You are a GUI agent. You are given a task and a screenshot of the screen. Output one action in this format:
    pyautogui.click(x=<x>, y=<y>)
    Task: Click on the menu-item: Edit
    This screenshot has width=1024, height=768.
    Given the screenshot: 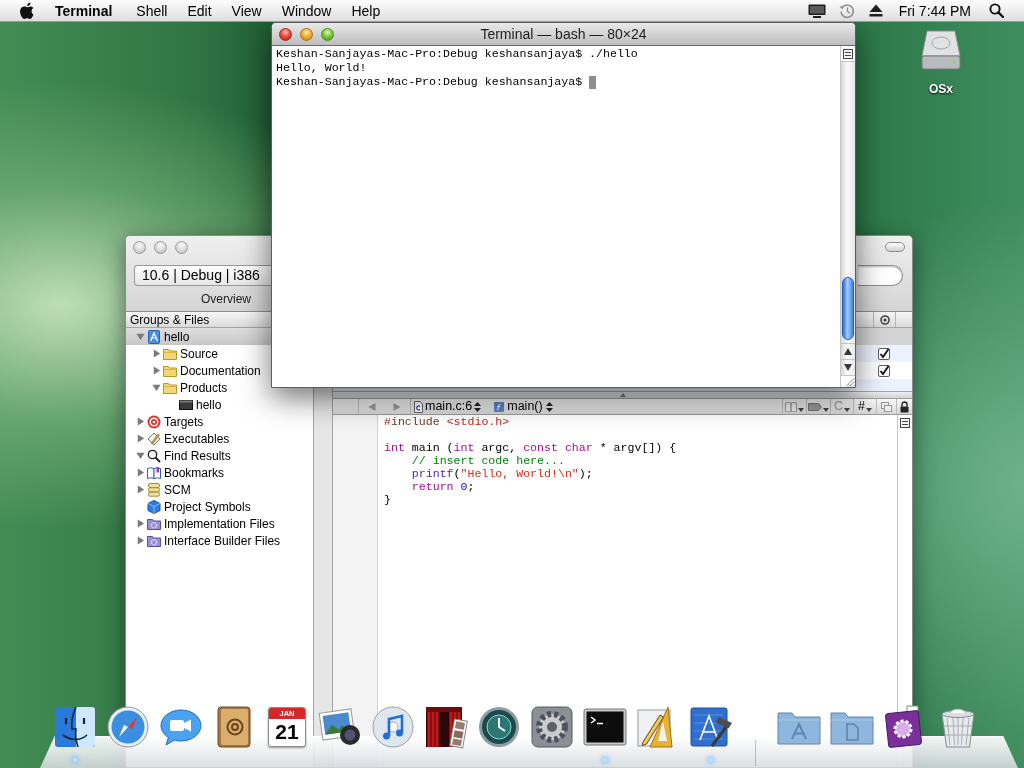 What is the action you would take?
    pyautogui.click(x=199, y=10)
    